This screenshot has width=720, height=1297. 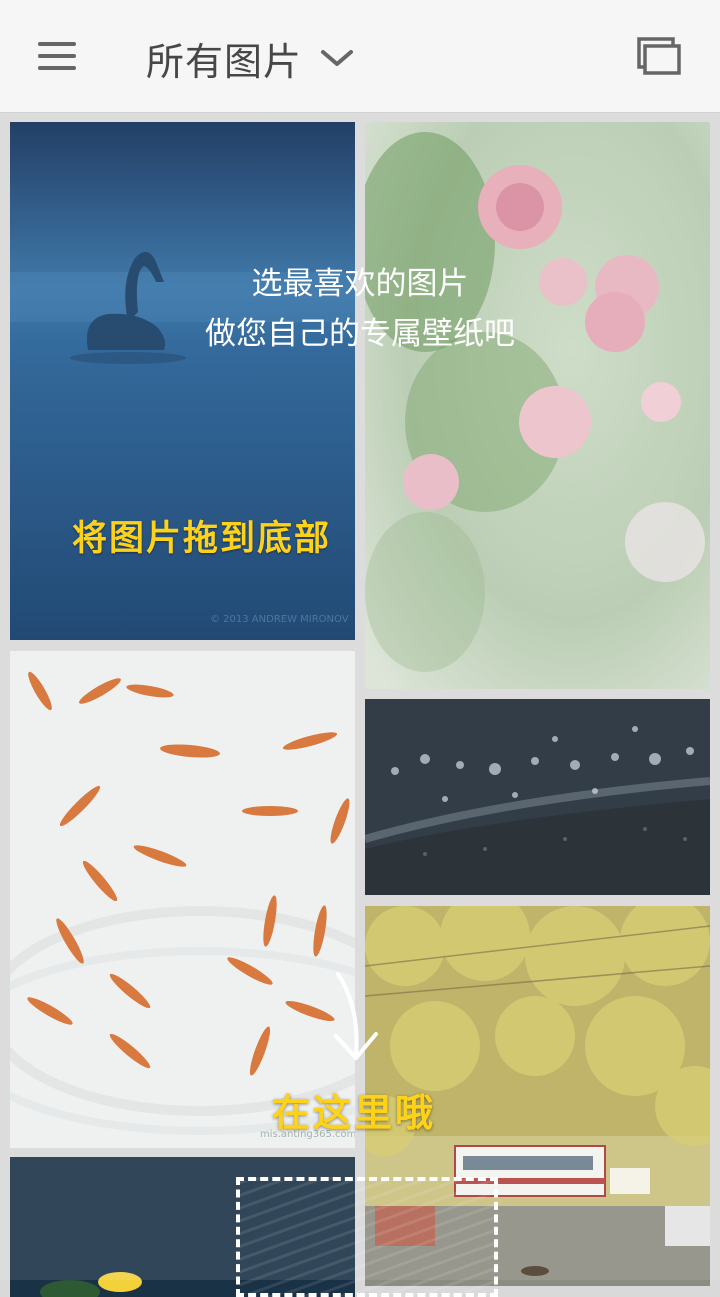 I want to click on hamburger-menu-icon, so click(x=58, y=57).